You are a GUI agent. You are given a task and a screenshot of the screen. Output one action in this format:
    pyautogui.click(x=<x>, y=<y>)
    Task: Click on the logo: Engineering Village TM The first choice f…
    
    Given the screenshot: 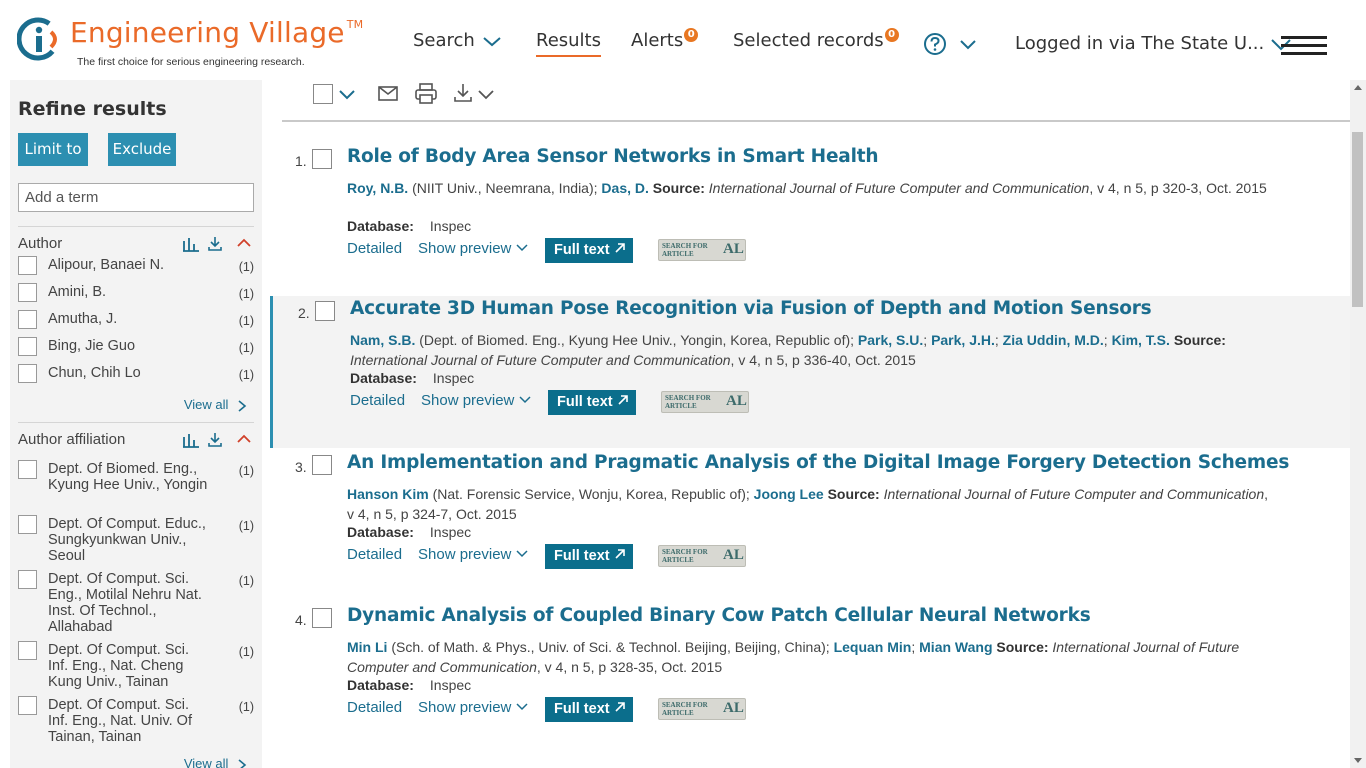 What is the action you would take?
    pyautogui.click(x=190, y=44)
    